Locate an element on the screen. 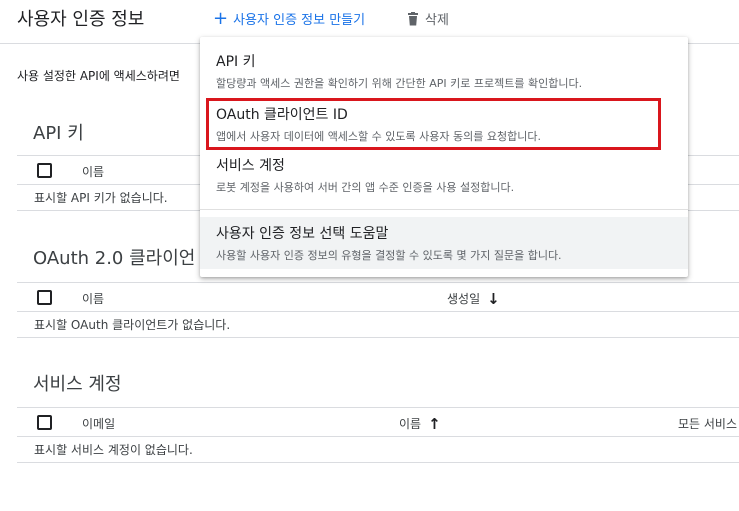  service-accounts-empty-row: 표시할 서비스 계정이 없습니다. is located at coordinates (378, 450).